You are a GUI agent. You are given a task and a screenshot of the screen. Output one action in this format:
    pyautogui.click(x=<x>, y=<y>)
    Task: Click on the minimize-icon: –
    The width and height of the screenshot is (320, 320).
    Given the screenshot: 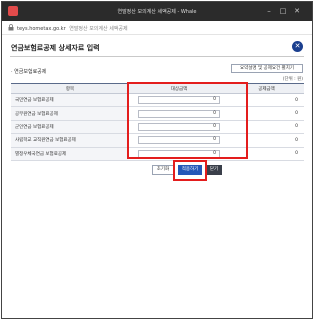 What is the action you would take?
    pyautogui.click(x=269, y=11)
    